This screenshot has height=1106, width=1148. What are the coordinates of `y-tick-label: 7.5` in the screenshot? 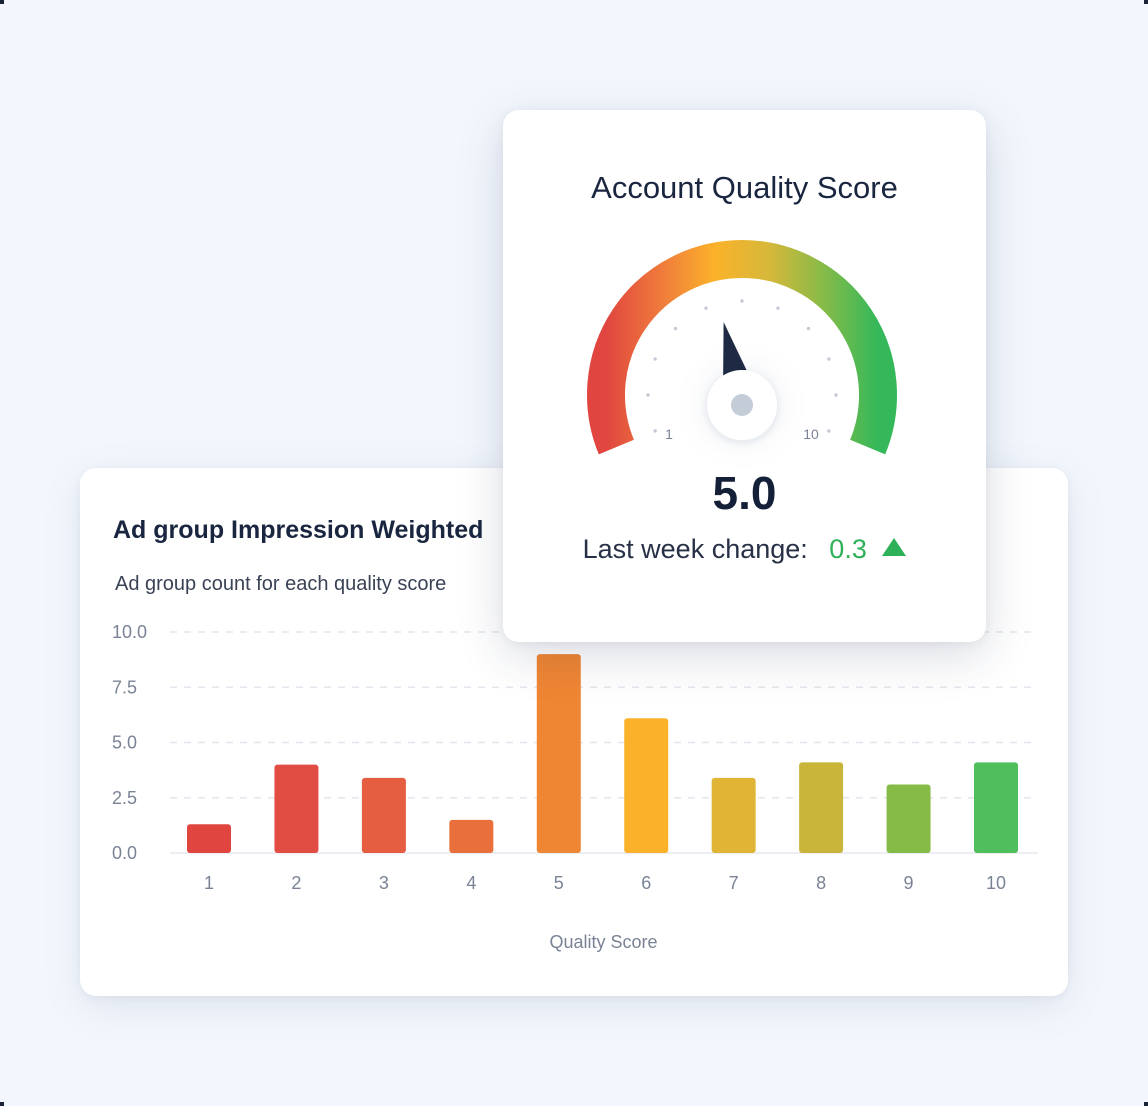 It's located at (124, 687).